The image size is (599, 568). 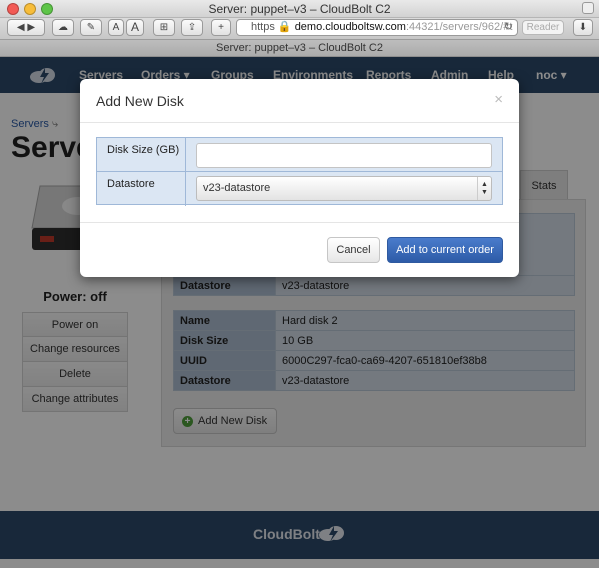 I want to click on dialog-title: Add New Disk, so click(x=140, y=101).